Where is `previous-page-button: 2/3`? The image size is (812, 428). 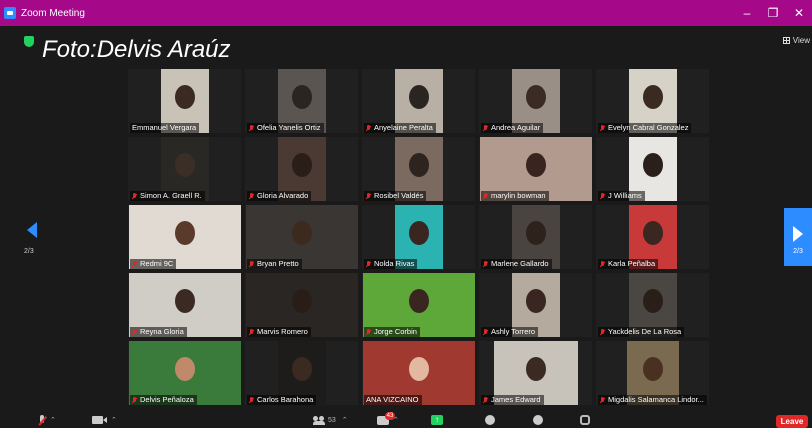
previous-page-button: 2/3 is located at coordinates (32, 242).